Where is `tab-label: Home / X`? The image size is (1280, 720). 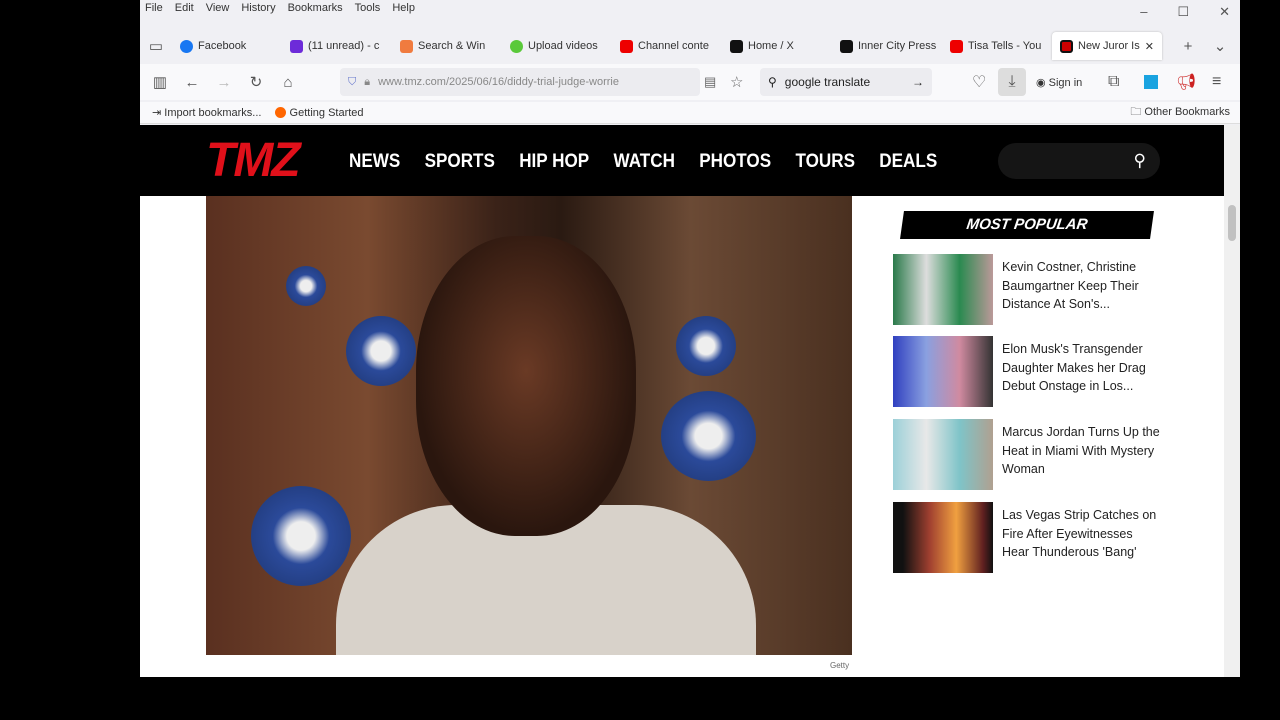 tab-label: Home / X is located at coordinates (771, 46).